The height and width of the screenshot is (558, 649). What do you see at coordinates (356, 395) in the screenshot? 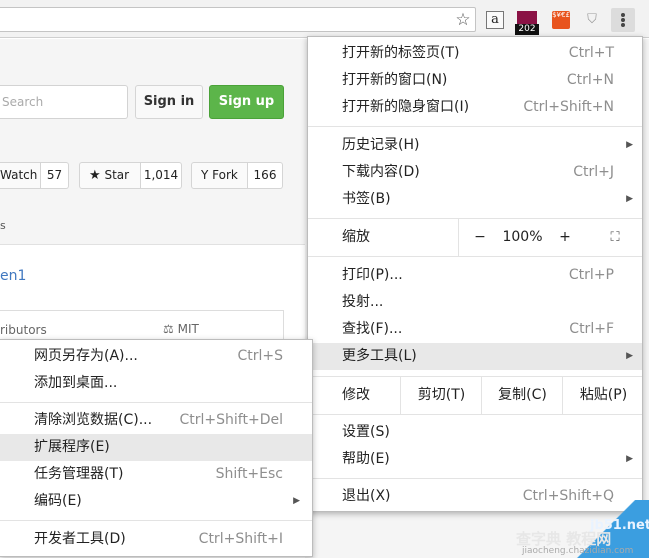
I see `menu-item-label: 修改` at bounding box center [356, 395].